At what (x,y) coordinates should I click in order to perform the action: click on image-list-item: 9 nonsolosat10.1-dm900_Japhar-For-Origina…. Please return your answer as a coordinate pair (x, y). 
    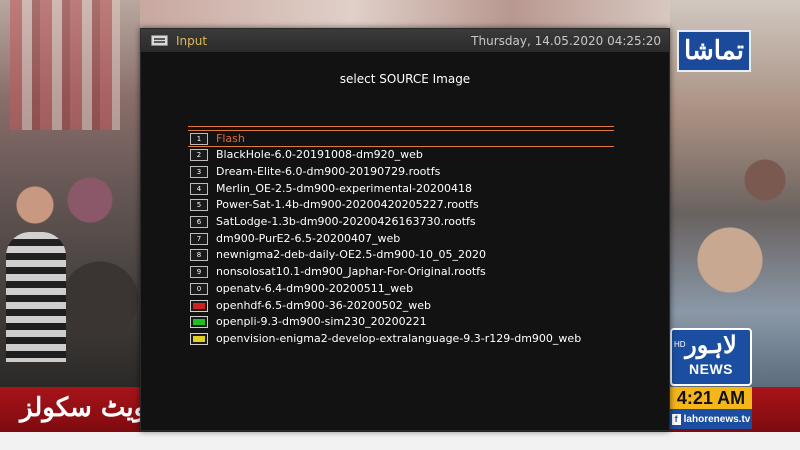
    Looking at the image, I should click on (401, 272).